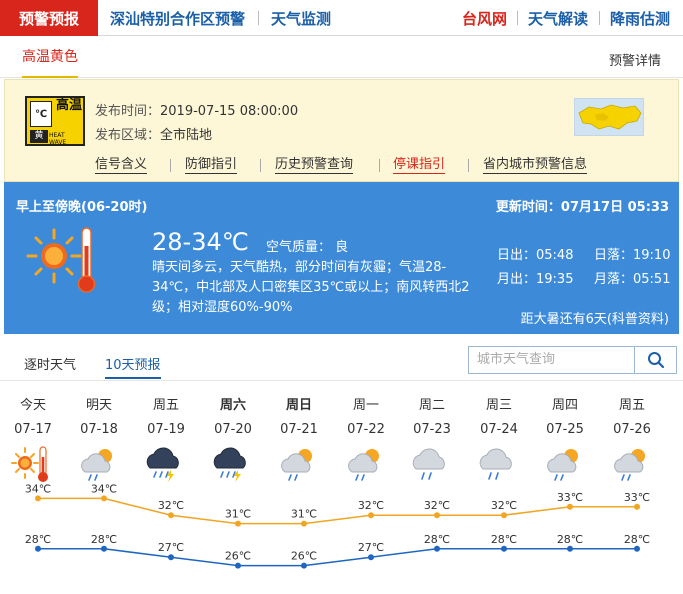 The image size is (683, 594). I want to click on forecast-period: 早上至傍晚(06-20时), so click(82, 207).